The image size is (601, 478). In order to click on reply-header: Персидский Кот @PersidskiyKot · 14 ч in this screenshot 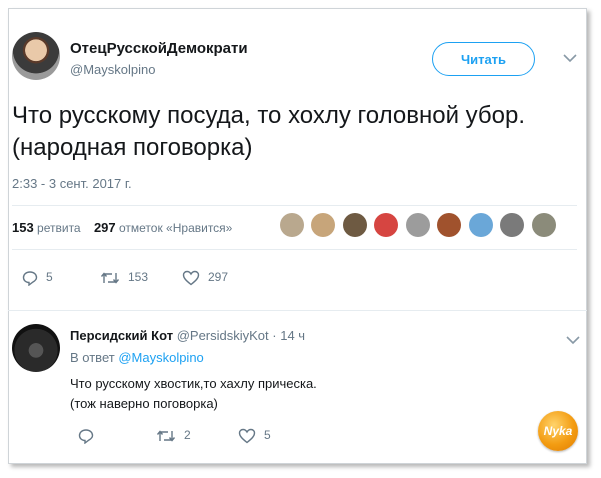, I will do `click(187, 335)`.